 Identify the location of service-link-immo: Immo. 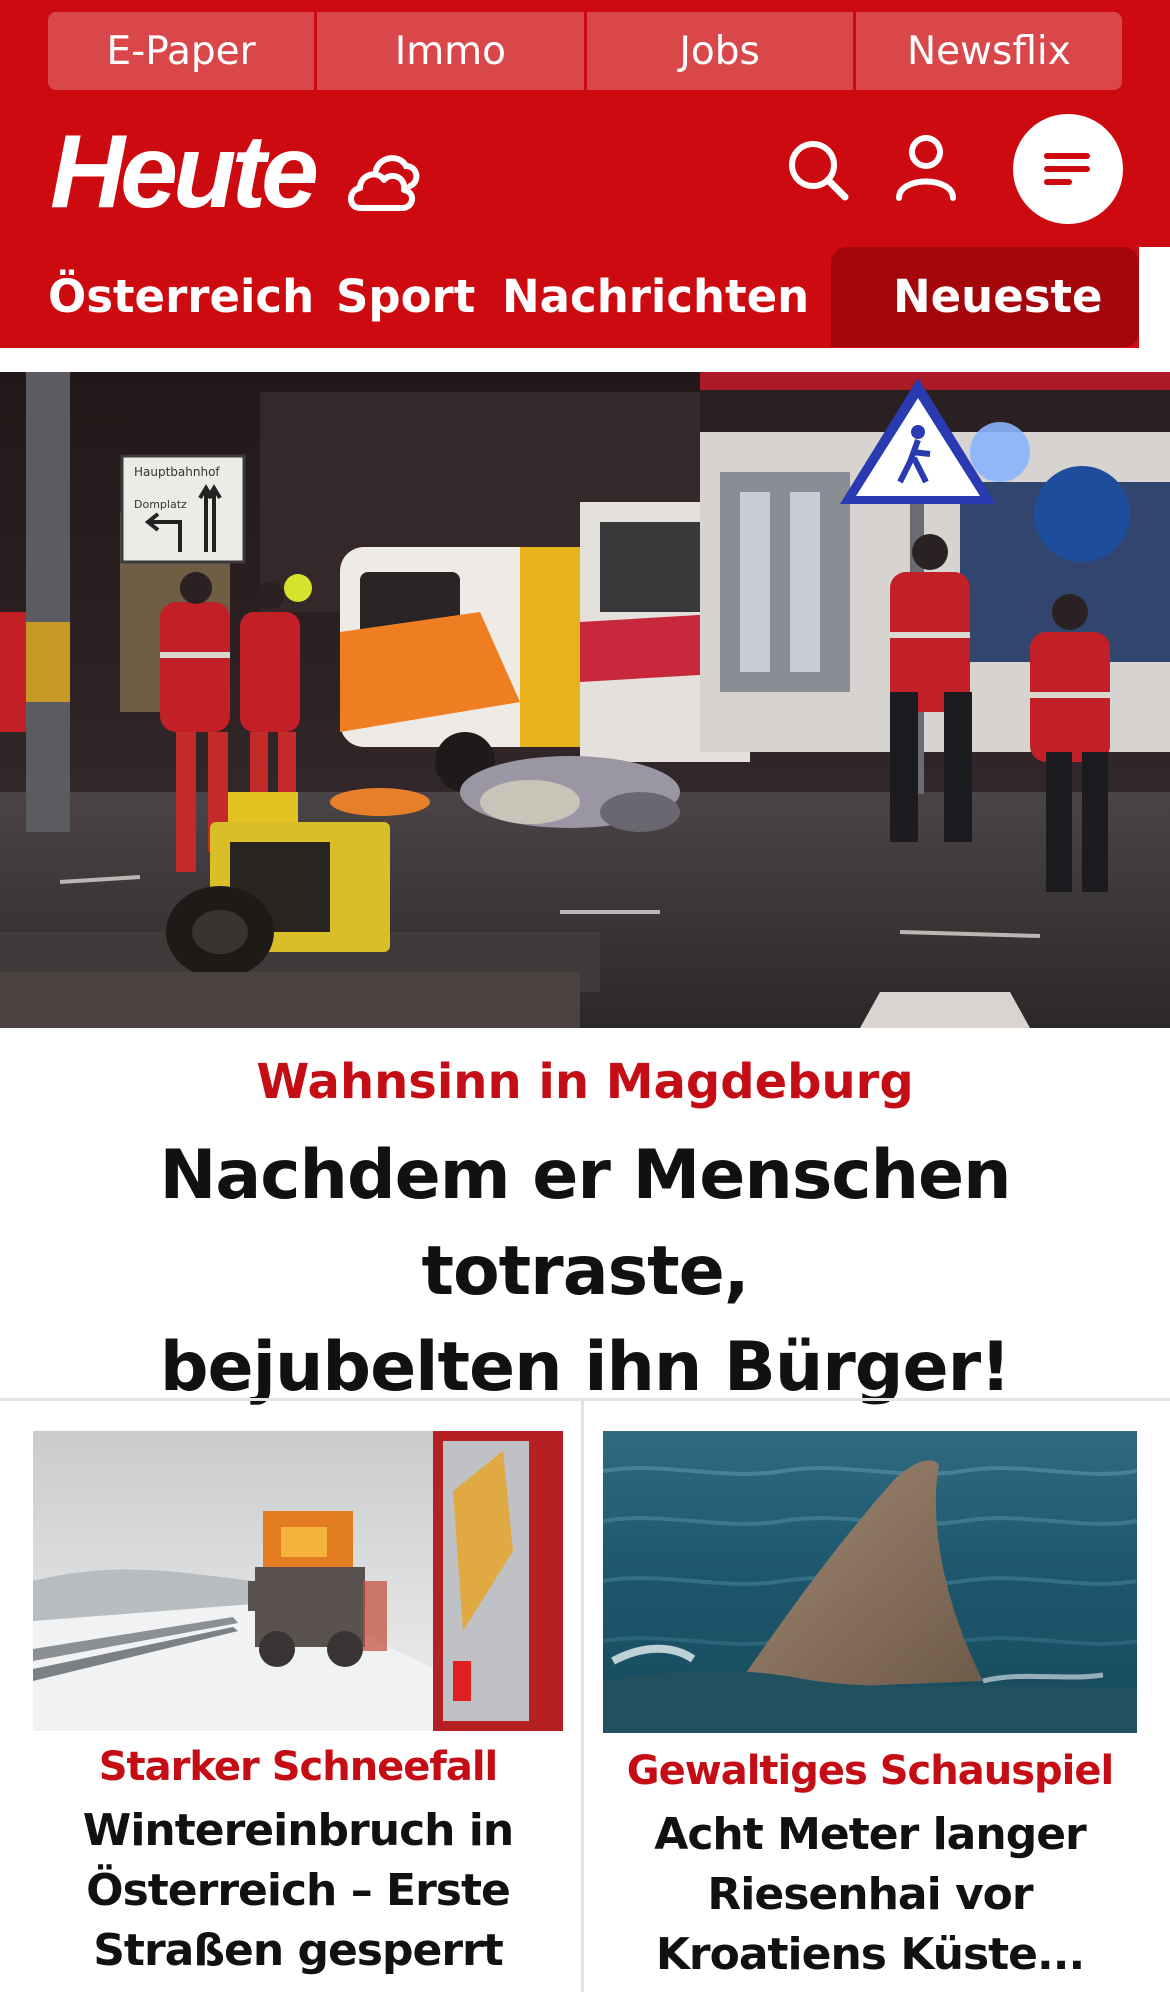
(452, 51).